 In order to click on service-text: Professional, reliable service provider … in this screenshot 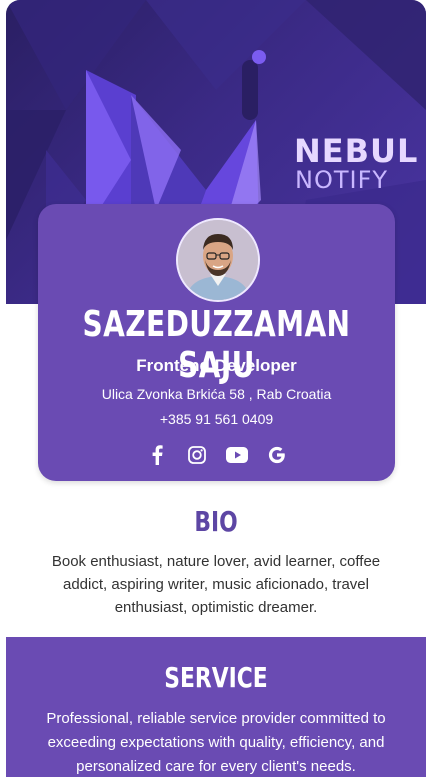, I will do `click(216, 742)`.